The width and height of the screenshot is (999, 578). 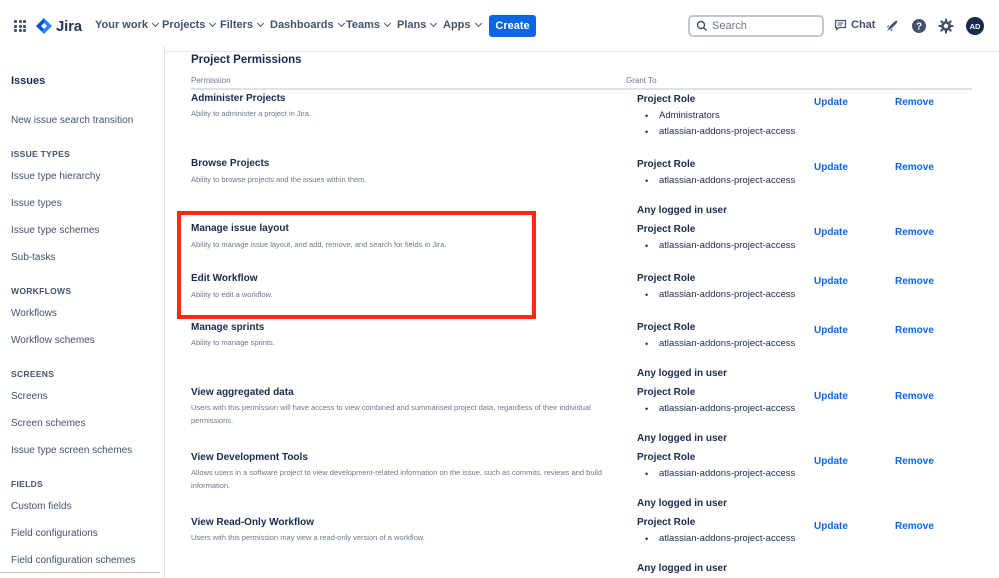 What do you see at coordinates (54, 533) in the screenshot?
I see `sidebar-item-field-configurations: Field configurations` at bounding box center [54, 533].